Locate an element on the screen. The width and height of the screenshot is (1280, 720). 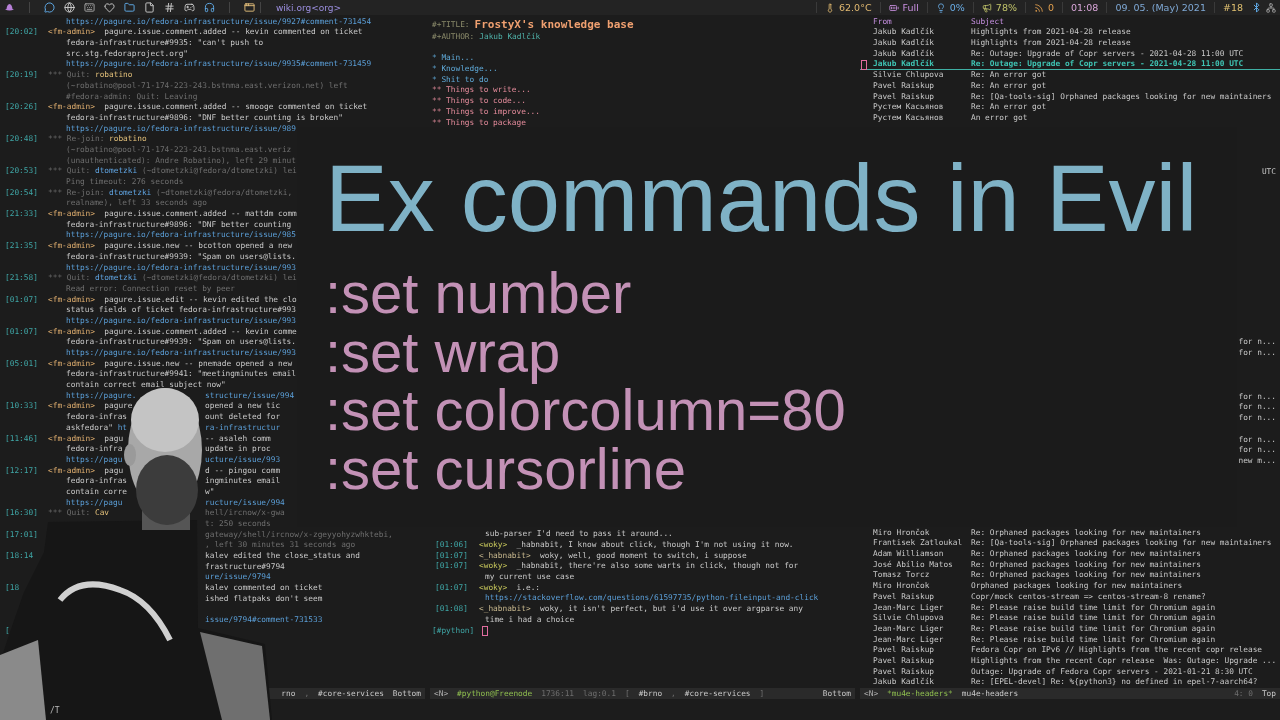
folder-icon is located at coordinates (129, 7).